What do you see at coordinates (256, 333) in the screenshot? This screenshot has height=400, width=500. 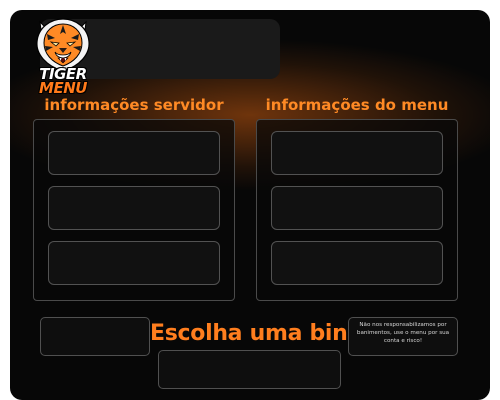 I see `bind-title: Escolha uma bind` at bounding box center [256, 333].